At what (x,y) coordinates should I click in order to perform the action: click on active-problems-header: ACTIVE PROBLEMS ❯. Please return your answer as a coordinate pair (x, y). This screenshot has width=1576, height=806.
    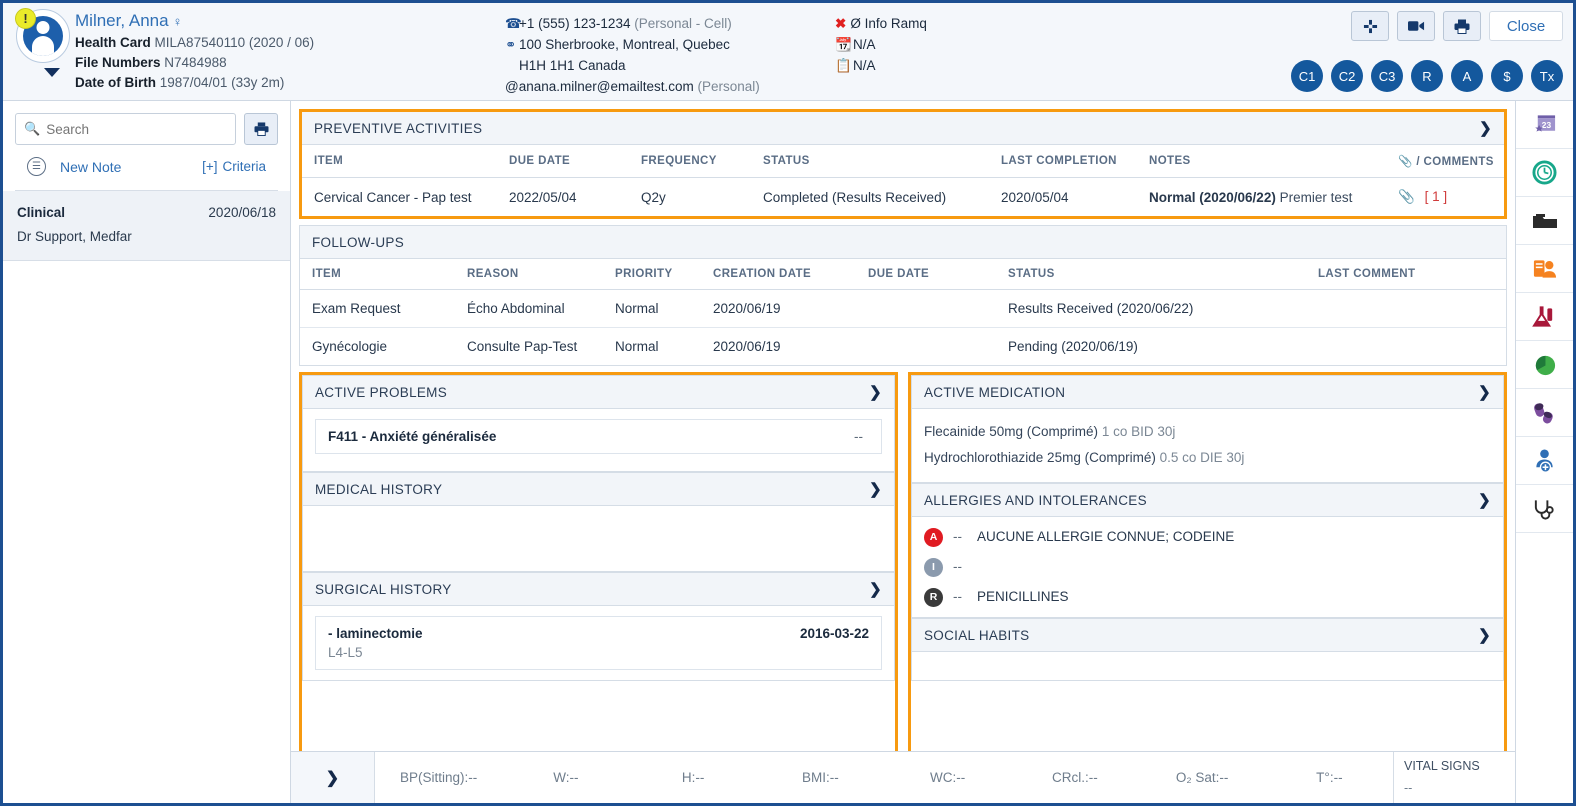
    Looking at the image, I should click on (598, 392).